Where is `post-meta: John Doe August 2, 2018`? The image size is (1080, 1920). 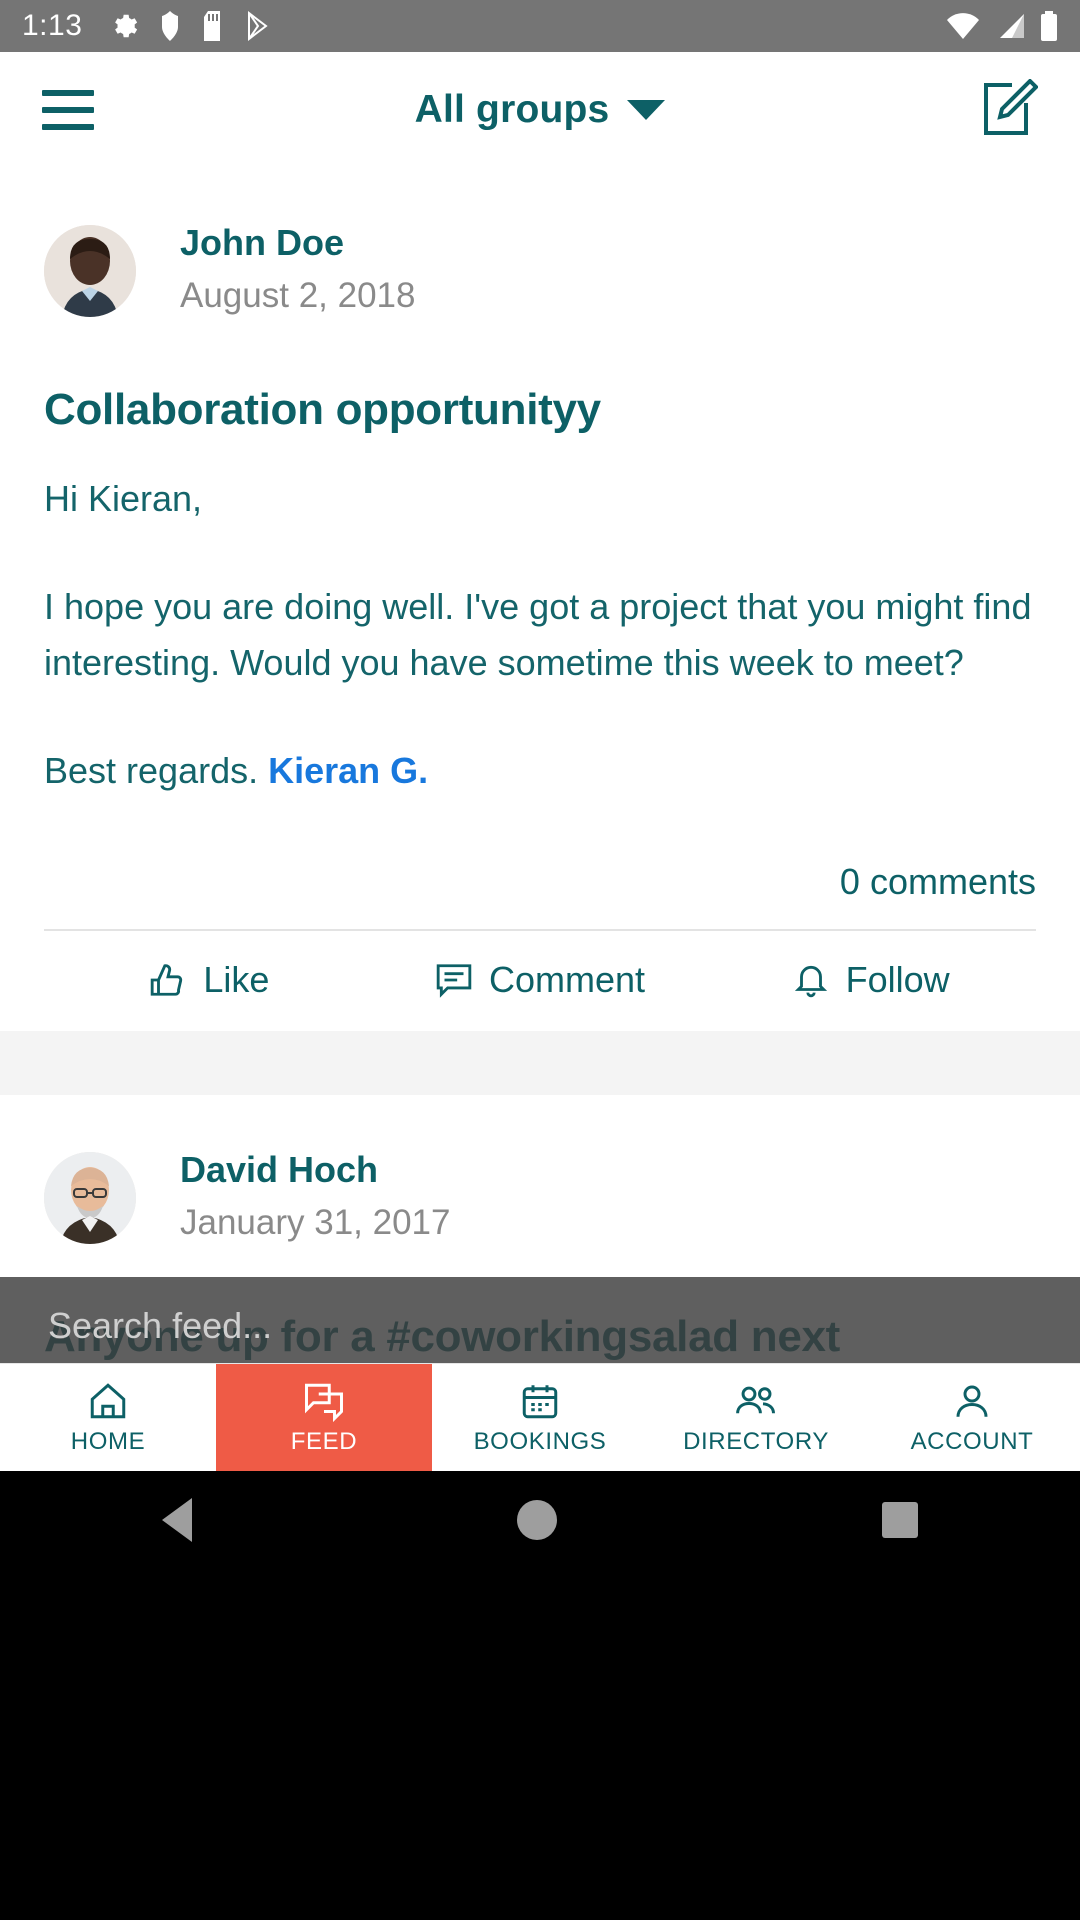 post-meta: John Doe August 2, 2018 is located at coordinates (297, 271).